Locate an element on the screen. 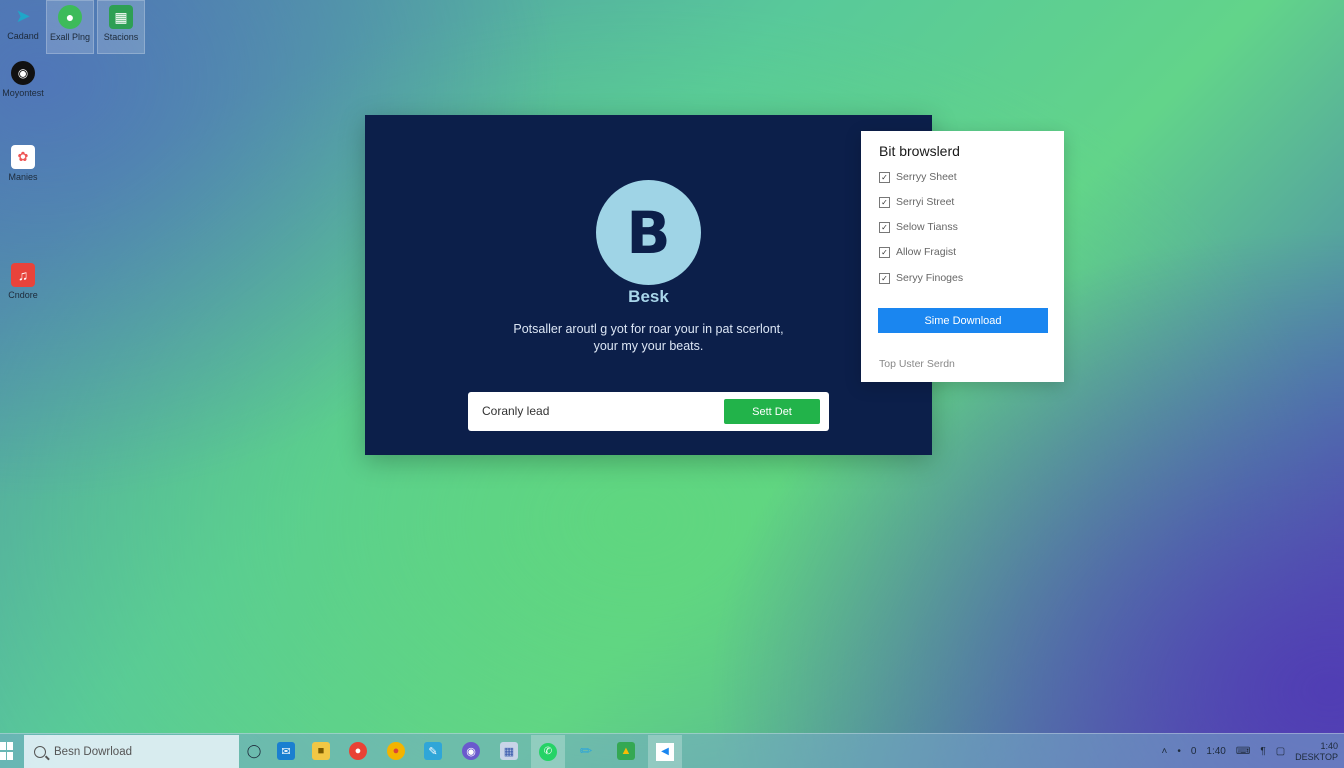  app-name: Besk is located at coordinates (648, 296).